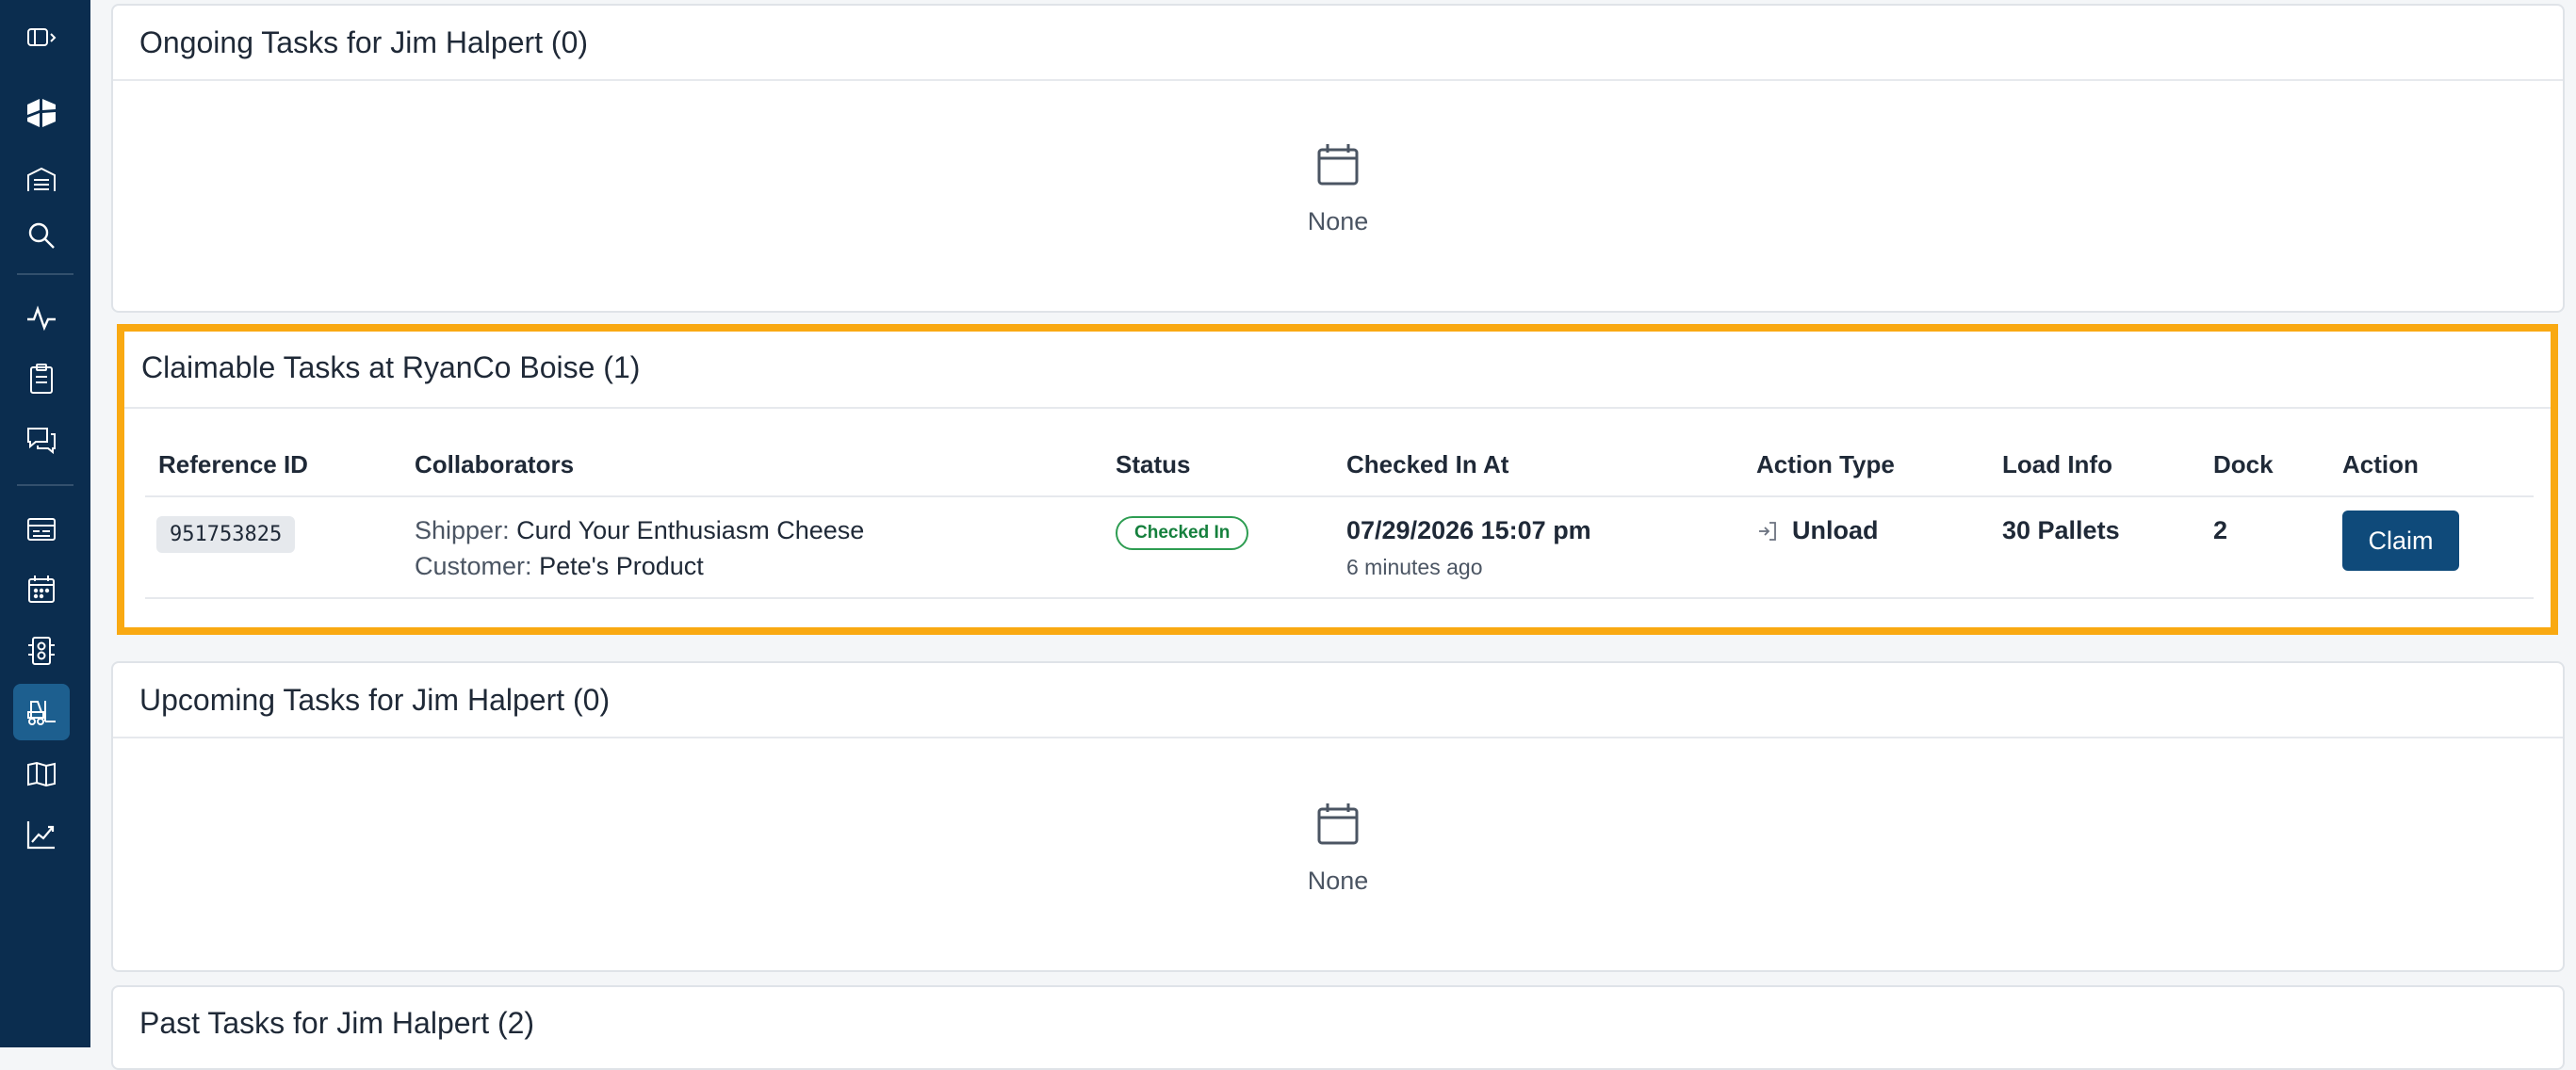  I want to click on card-list-icon, so click(41, 529).